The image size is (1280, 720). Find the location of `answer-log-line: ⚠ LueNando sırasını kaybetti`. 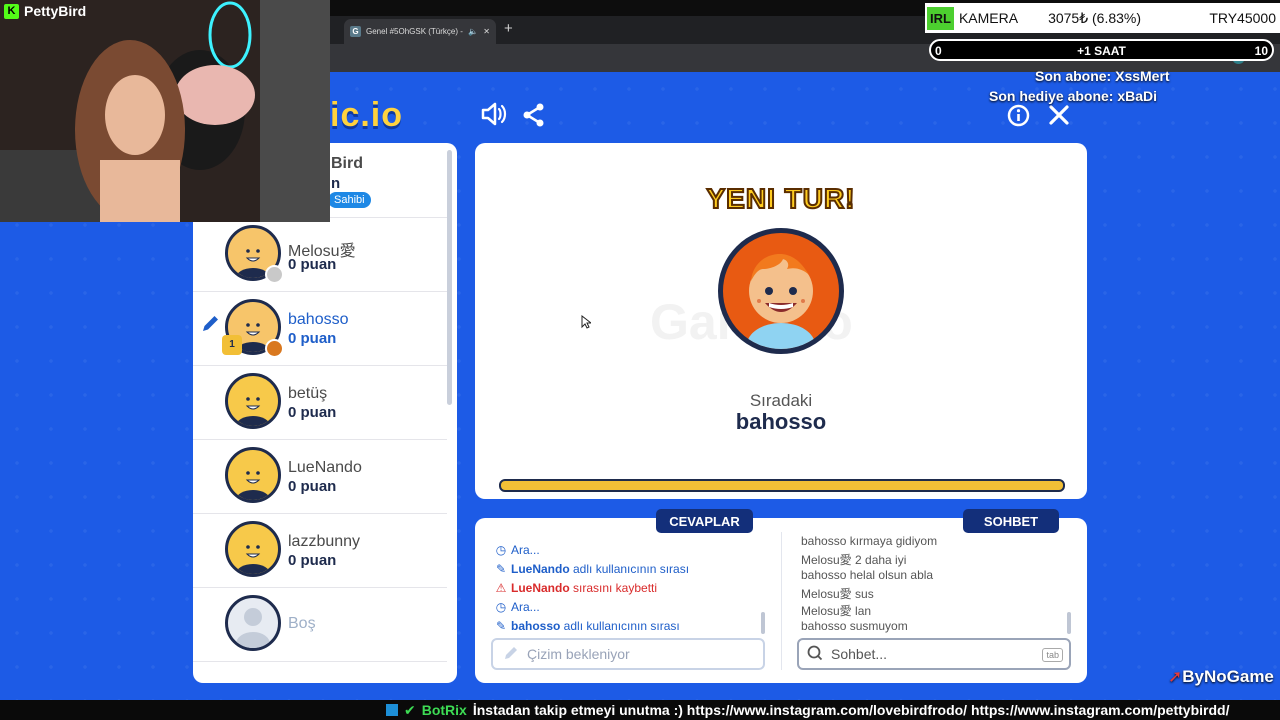

answer-log-line: ⚠ LueNando sırasını kaybetti is located at coordinates (576, 588).